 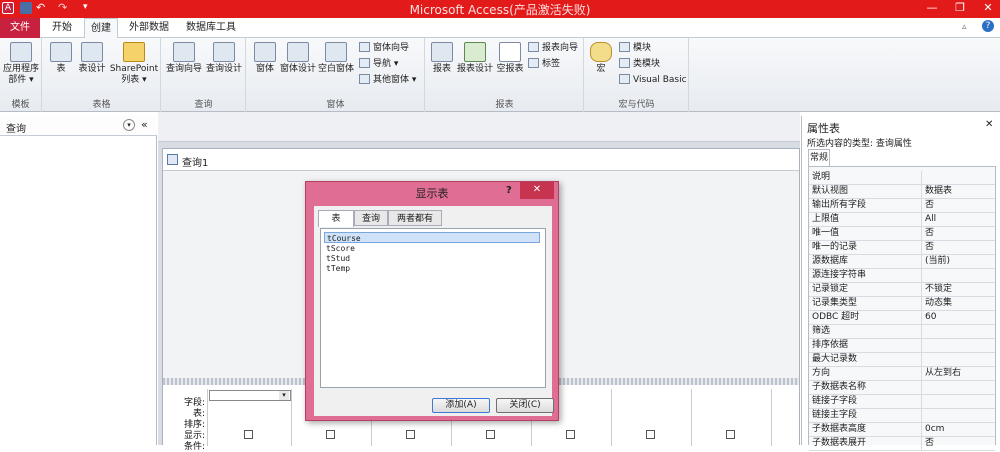 What do you see at coordinates (61, 58) in the screenshot?
I see `table-button: 表` at bounding box center [61, 58].